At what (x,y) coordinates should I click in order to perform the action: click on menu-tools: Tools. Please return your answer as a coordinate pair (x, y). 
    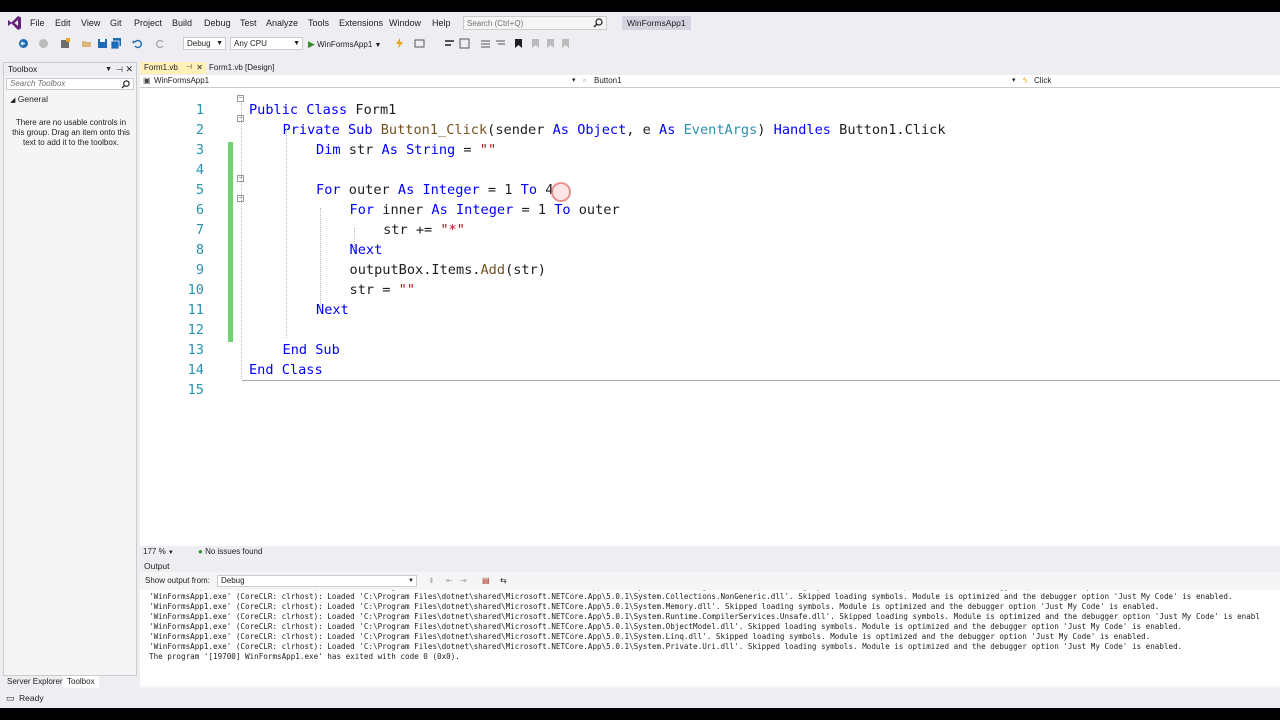
    Looking at the image, I should click on (318, 23).